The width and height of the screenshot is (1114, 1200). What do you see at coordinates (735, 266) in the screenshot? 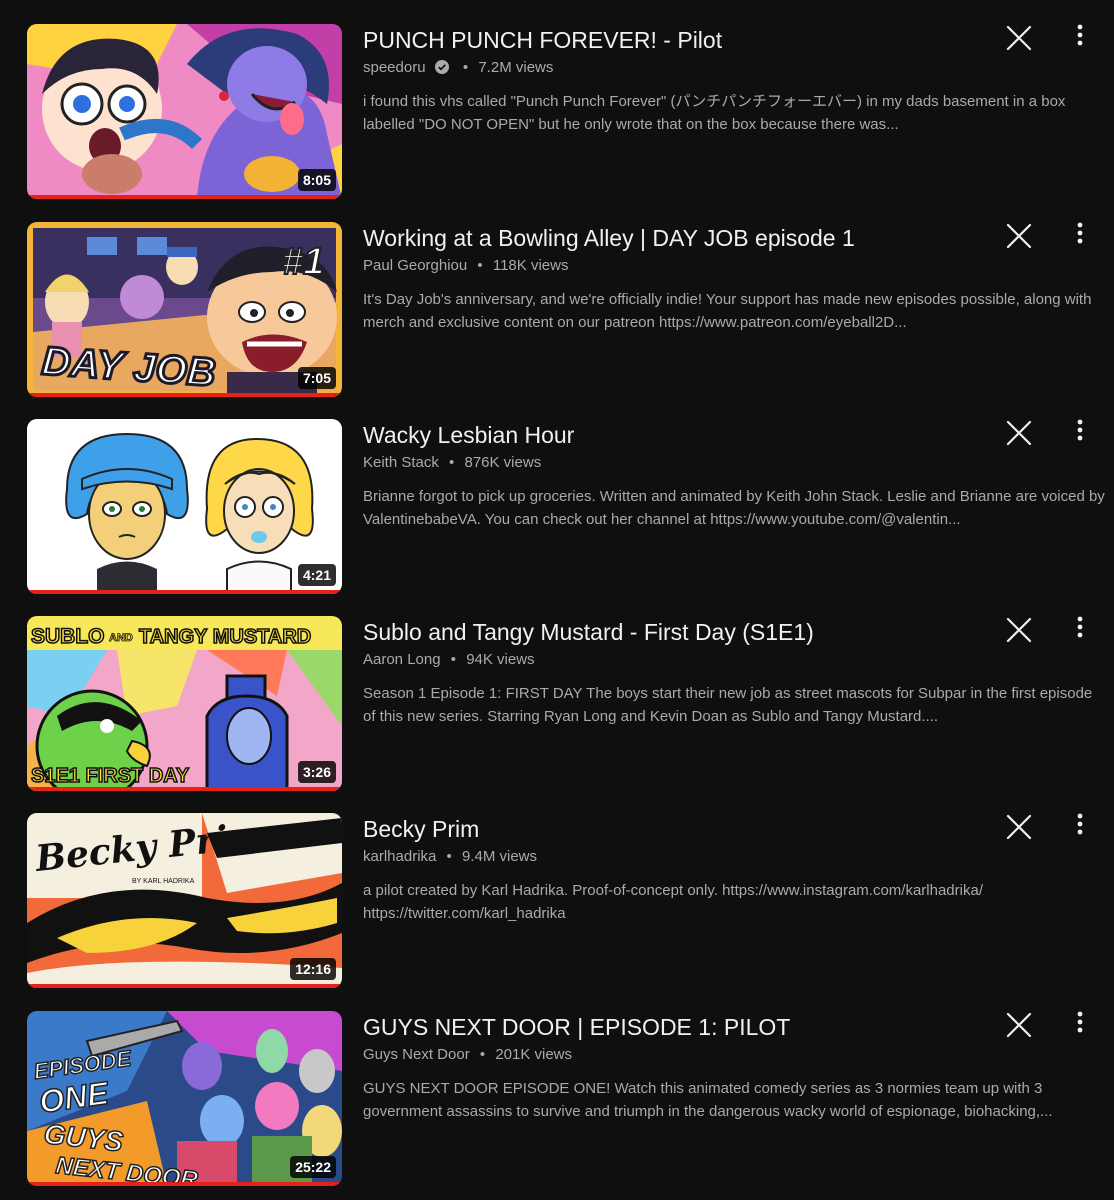
I see `video-meta: Paul Georghiou • 118K views` at bounding box center [735, 266].